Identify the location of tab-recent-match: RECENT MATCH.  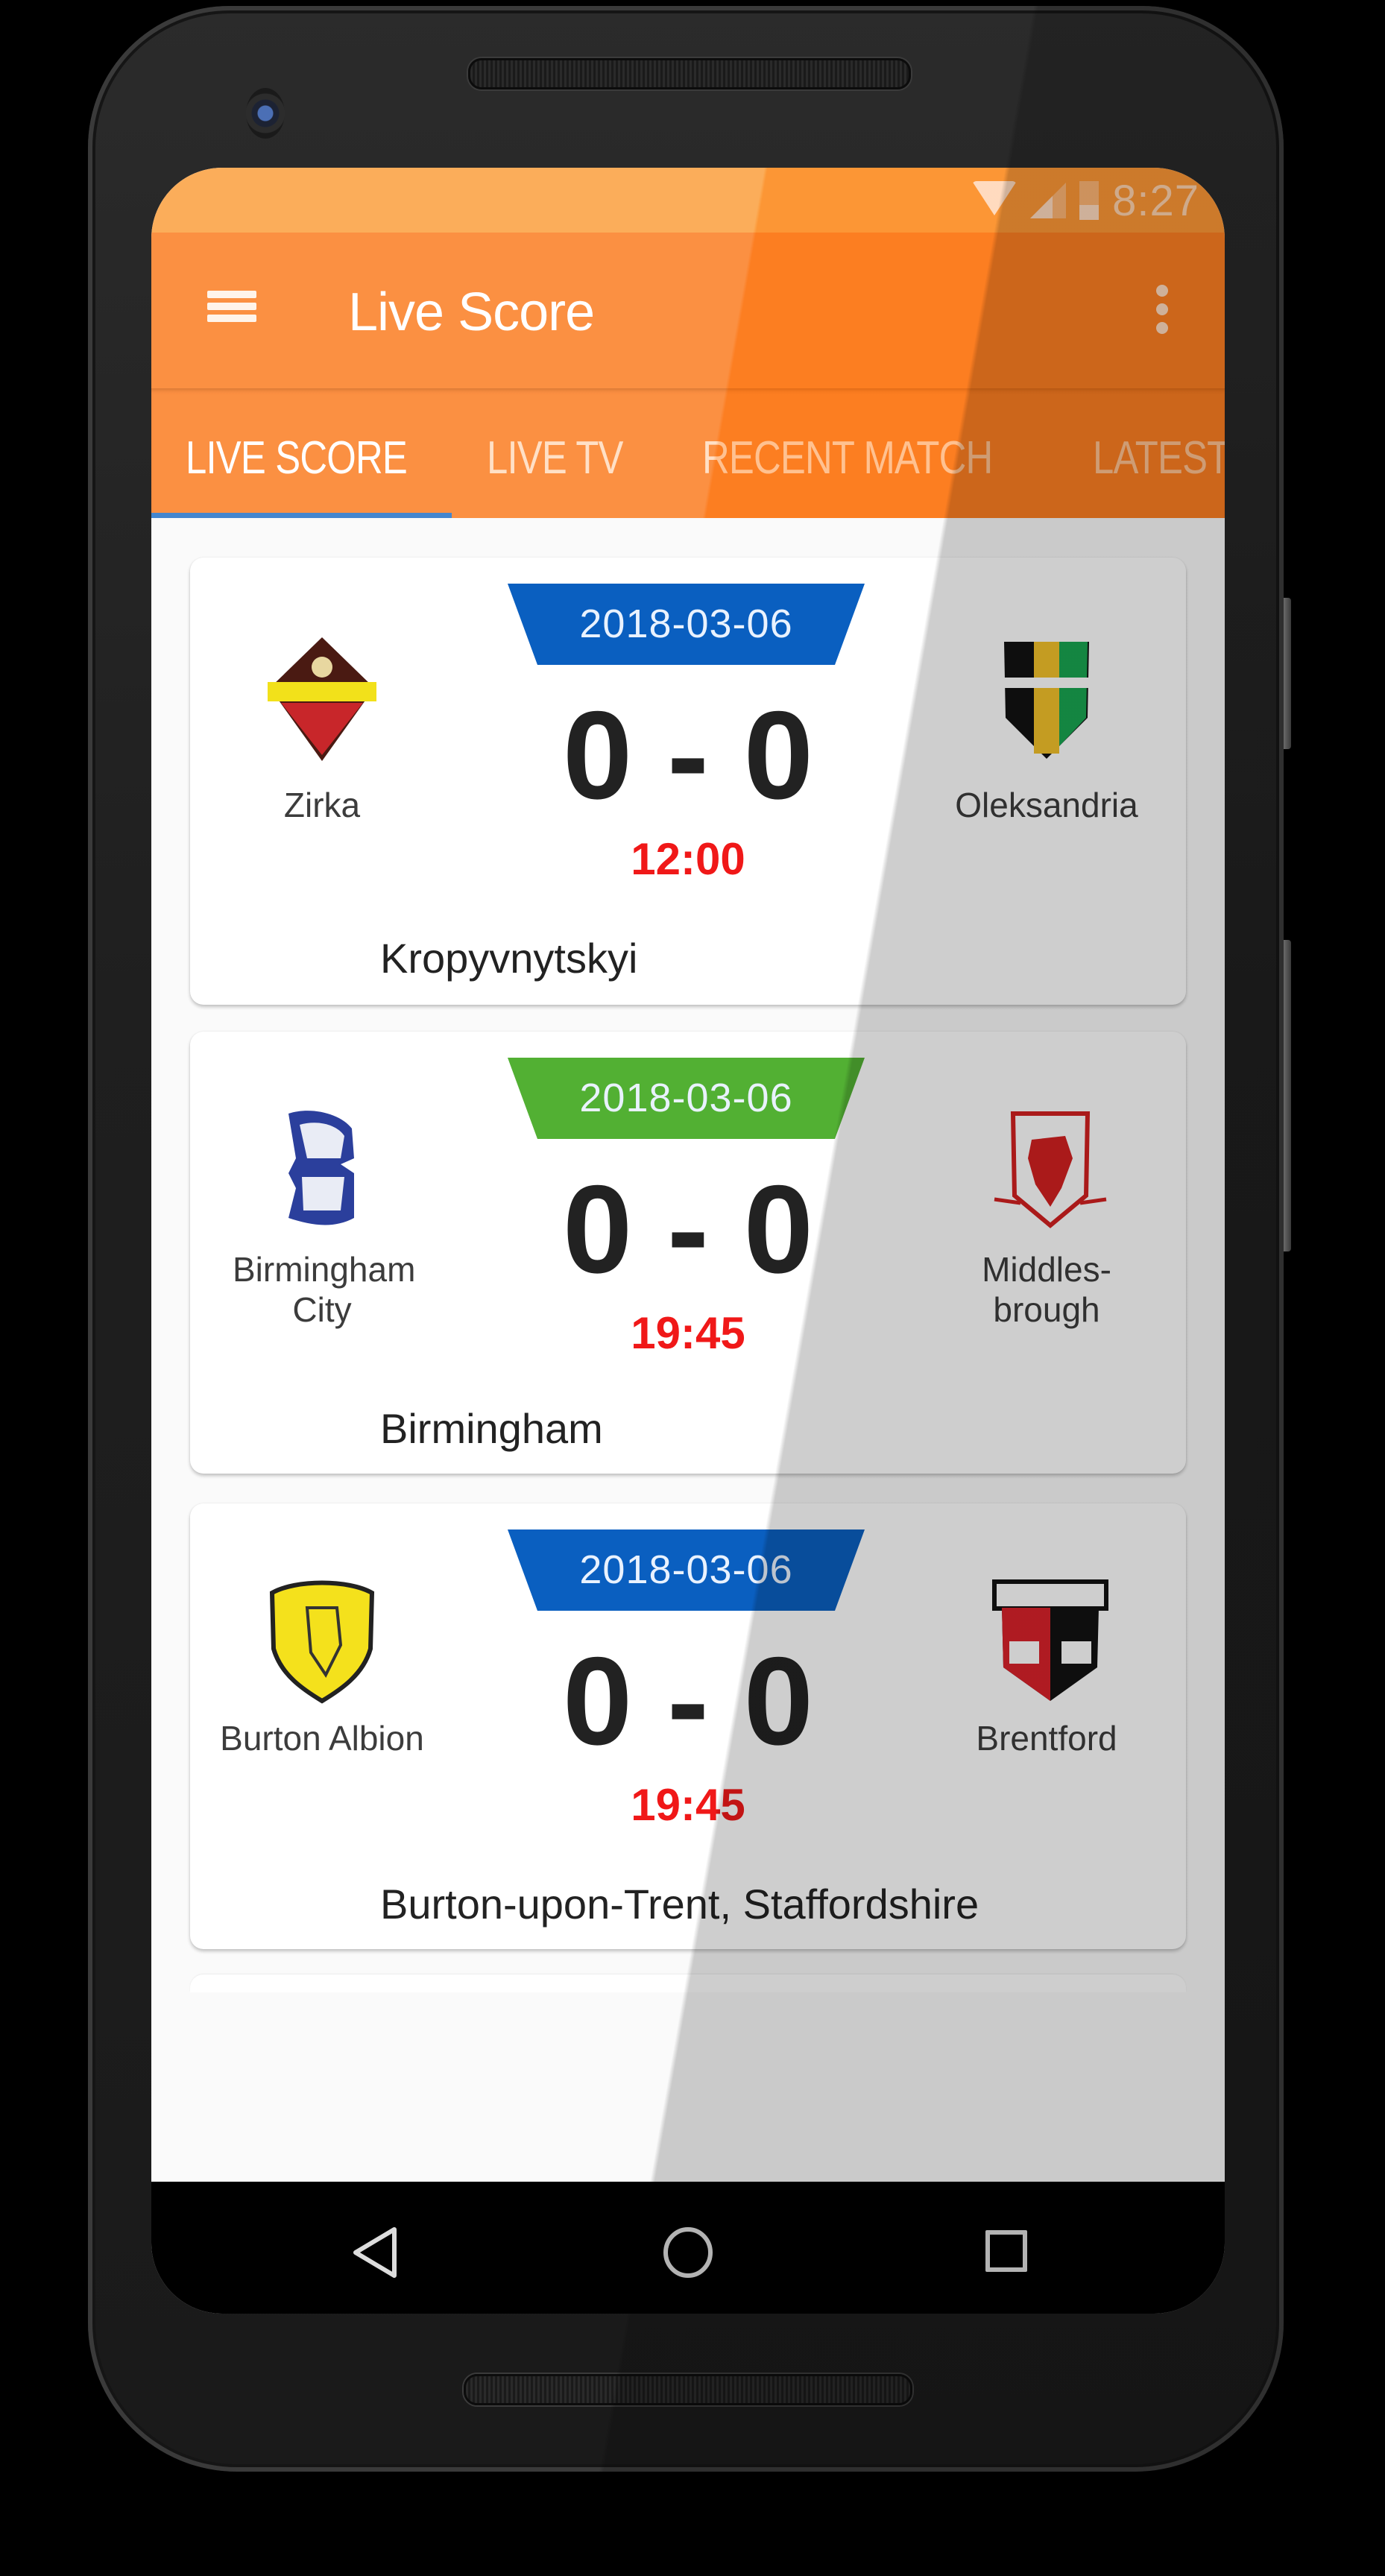
(847, 458).